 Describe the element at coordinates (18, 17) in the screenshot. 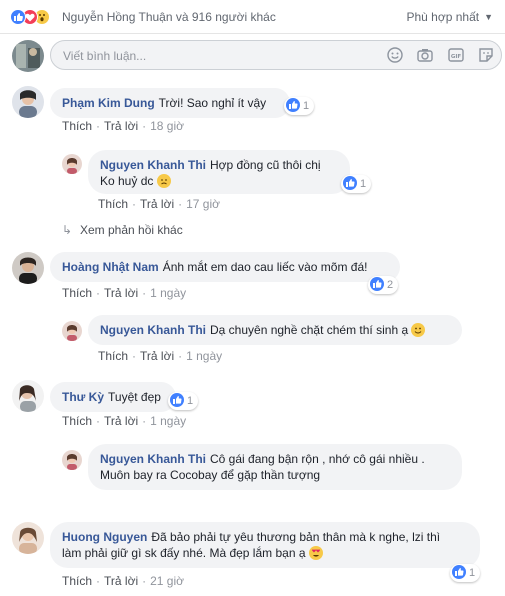

I see `like-reaction-icon` at that location.